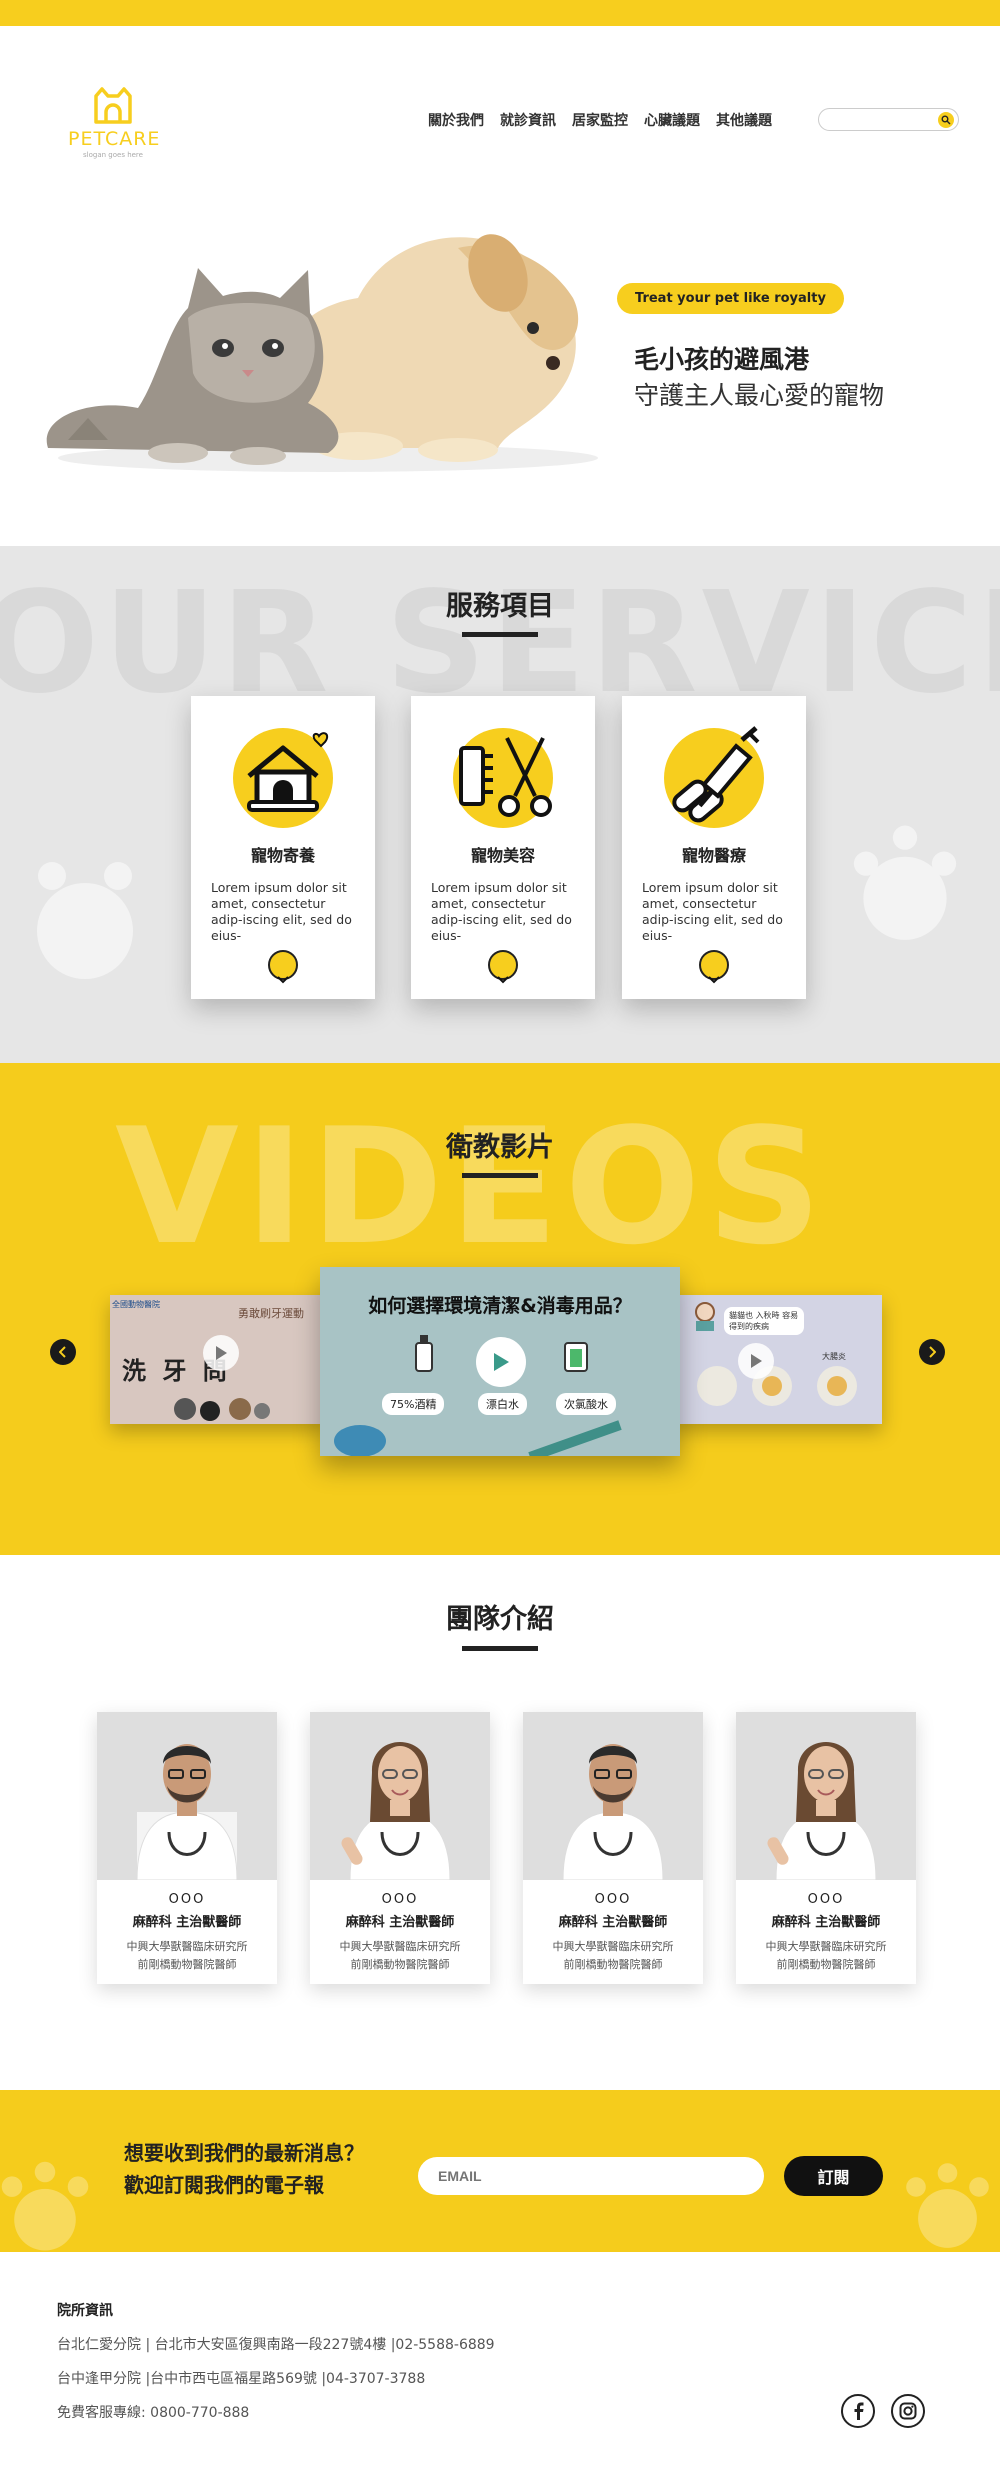 Image resolution: width=1000 pixels, height=2471 pixels. What do you see at coordinates (413, 1404) in the screenshot?
I see `video-chip: 75%酒精` at bounding box center [413, 1404].